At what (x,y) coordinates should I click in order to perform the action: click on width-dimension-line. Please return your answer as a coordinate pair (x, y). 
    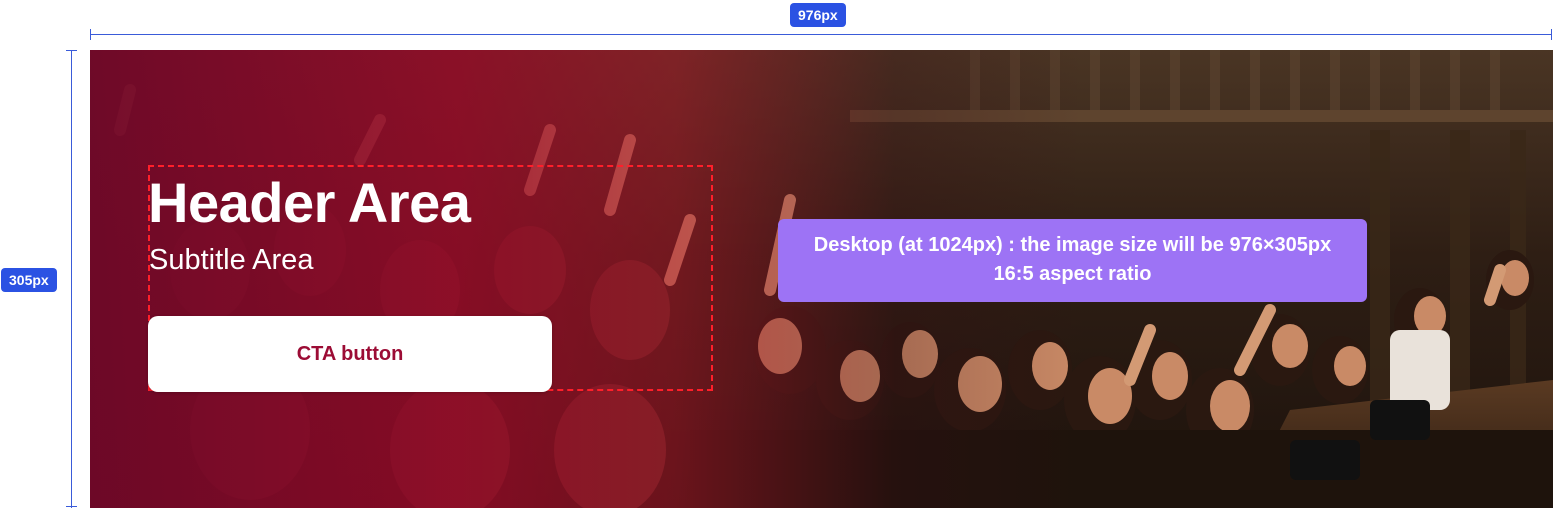
    Looking at the image, I should click on (820, 34).